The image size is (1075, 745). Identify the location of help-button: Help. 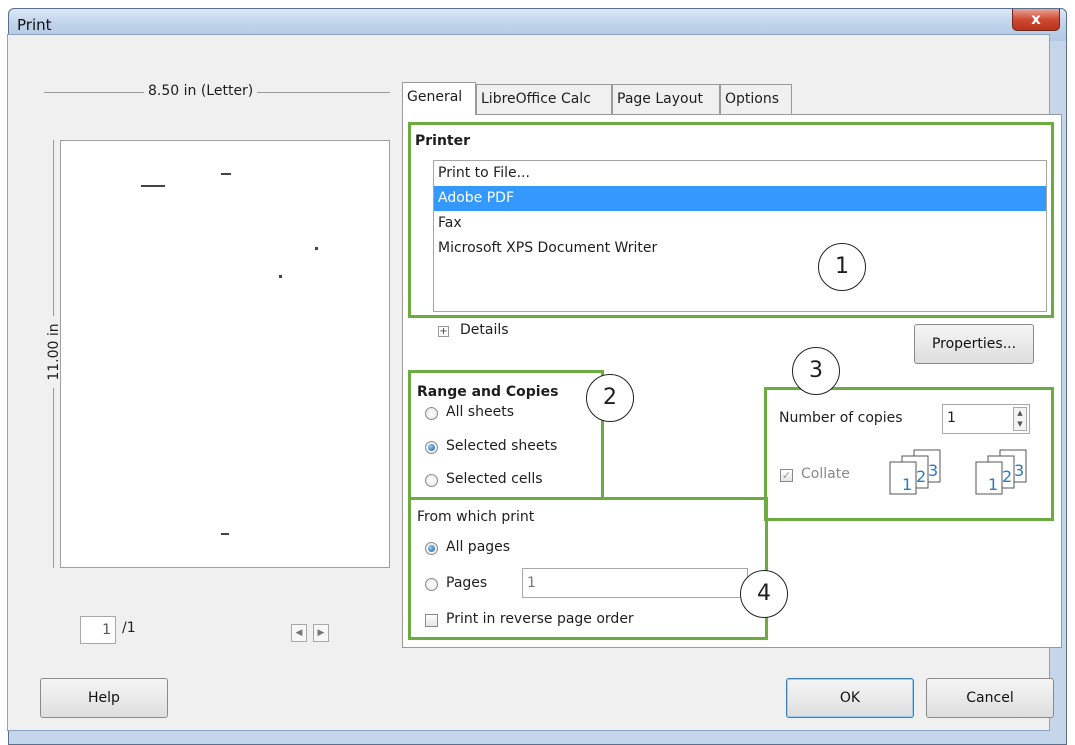
(104, 698).